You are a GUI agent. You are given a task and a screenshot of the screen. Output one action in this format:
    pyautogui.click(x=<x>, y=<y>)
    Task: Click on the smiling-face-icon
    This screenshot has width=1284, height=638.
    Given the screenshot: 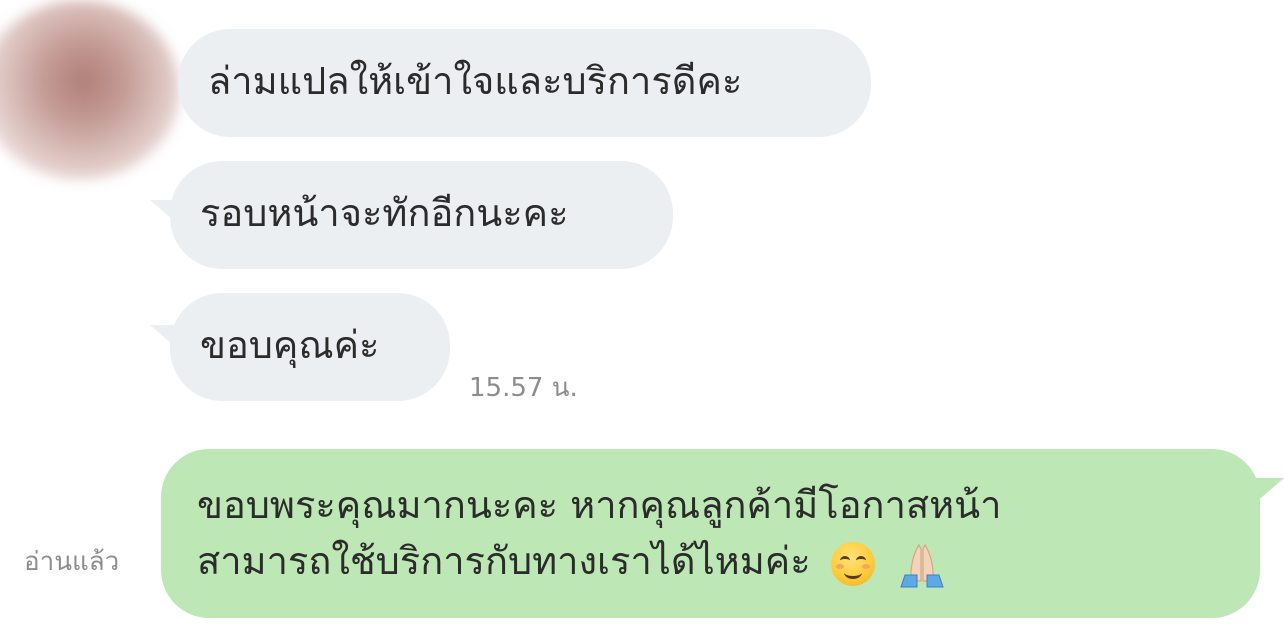 What is the action you would take?
    pyautogui.click(x=853, y=564)
    